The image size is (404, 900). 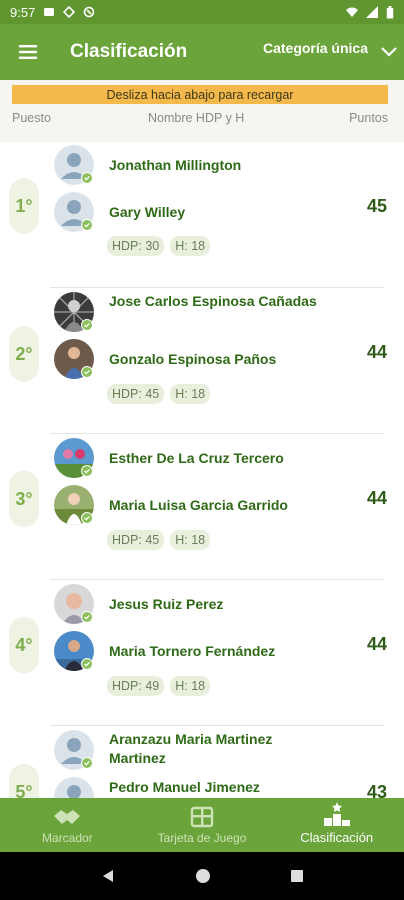 I want to click on system-navigation-bar, so click(x=202, y=876).